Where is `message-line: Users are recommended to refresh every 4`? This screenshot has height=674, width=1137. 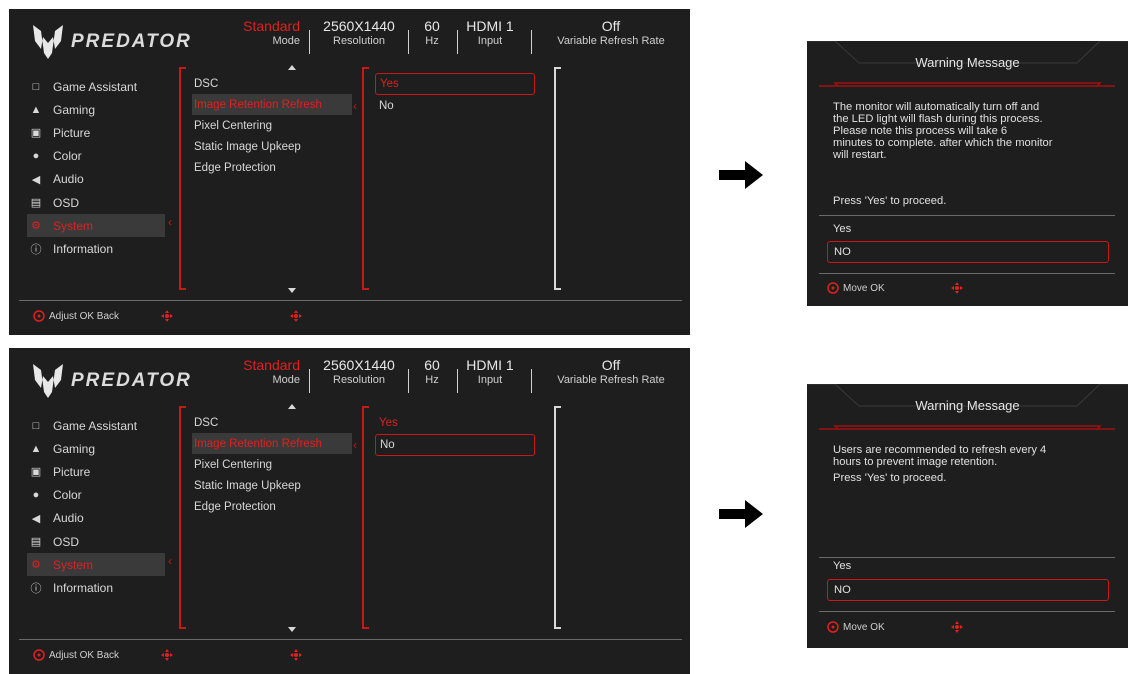 message-line: Users are recommended to refresh every 4 is located at coordinates (940, 450).